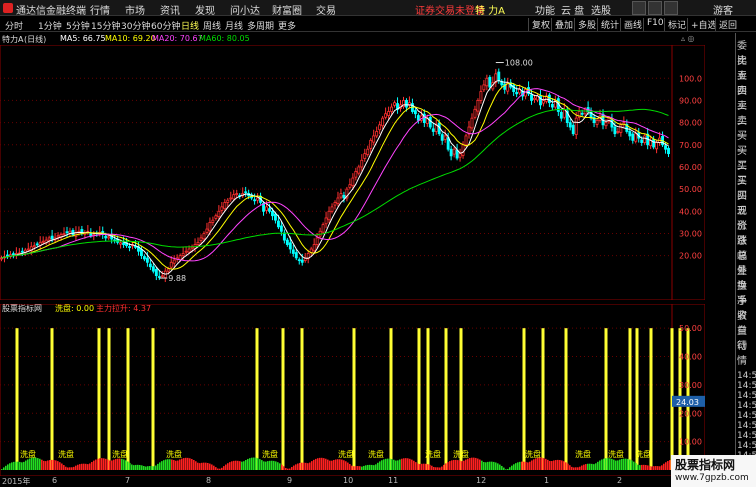 This screenshot has height=487, width=756. What do you see at coordinates (66, 454) in the screenshot?
I see `wash-tag-label: 洗盘` at bounding box center [66, 454].